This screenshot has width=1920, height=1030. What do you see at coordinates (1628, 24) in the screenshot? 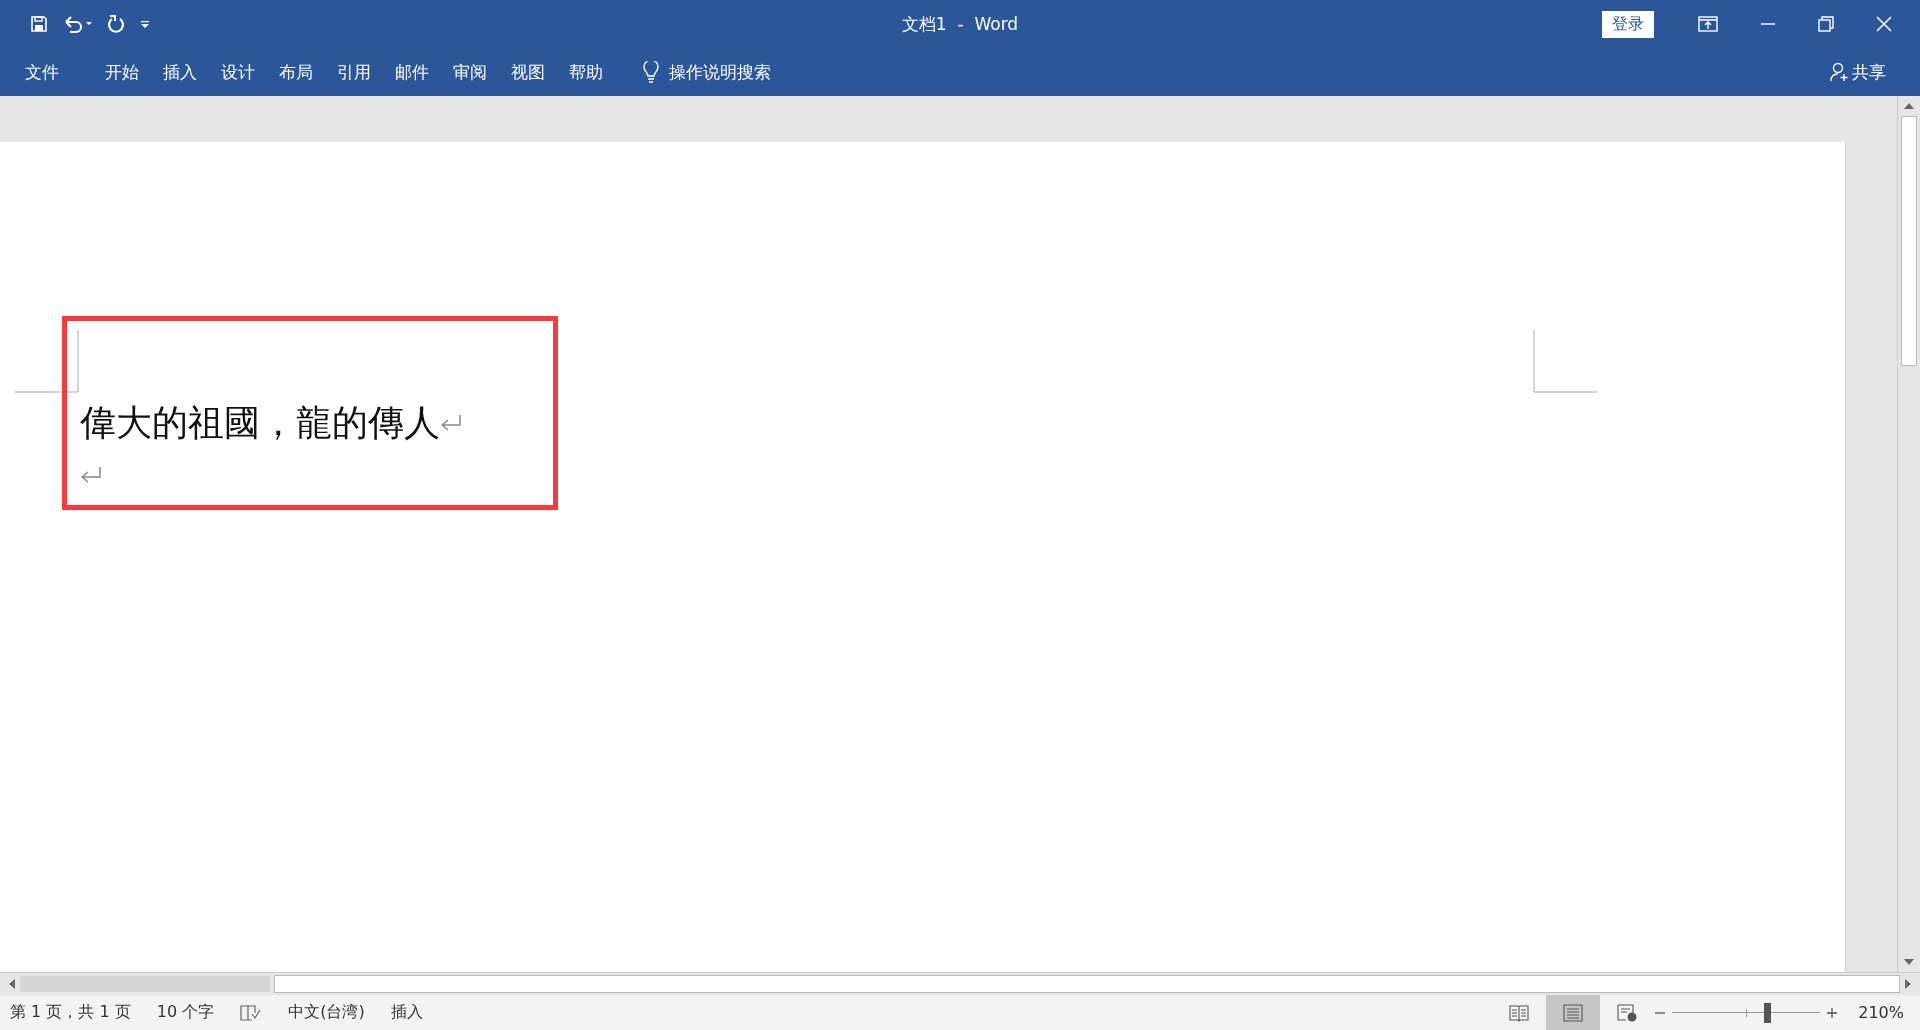
I see `sign-in-button: 登录` at bounding box center [1628, 24].